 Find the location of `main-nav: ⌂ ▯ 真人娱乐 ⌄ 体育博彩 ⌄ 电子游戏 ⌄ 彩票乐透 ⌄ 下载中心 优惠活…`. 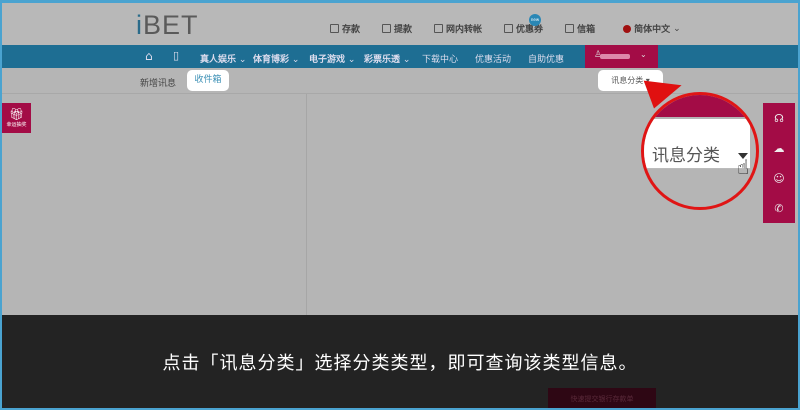

main-nav: ⌂ ▯ 真人娱乐 ⌄ 体育博彩 ⌄ 电子游戏 ⌄ 彩票乐透 ⌄ 下载中心 优惠活… is located at coordinates (400, 56).